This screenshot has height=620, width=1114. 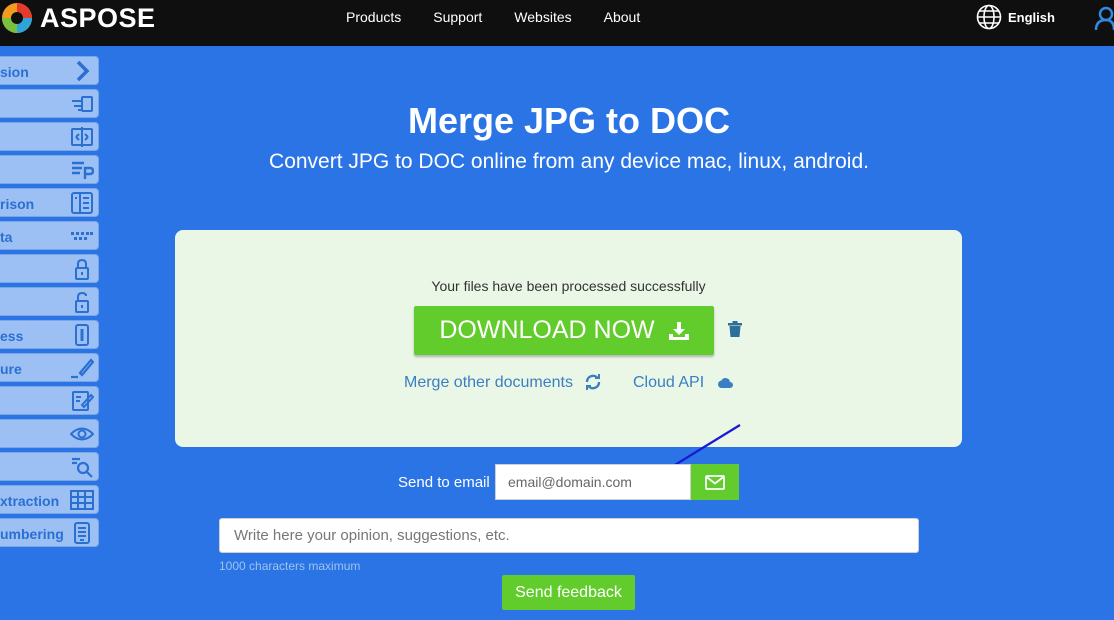 What do you see at coordinates (82, 269) in the screenshot?
I see `lock-icon` at bounding box center [82, 269].